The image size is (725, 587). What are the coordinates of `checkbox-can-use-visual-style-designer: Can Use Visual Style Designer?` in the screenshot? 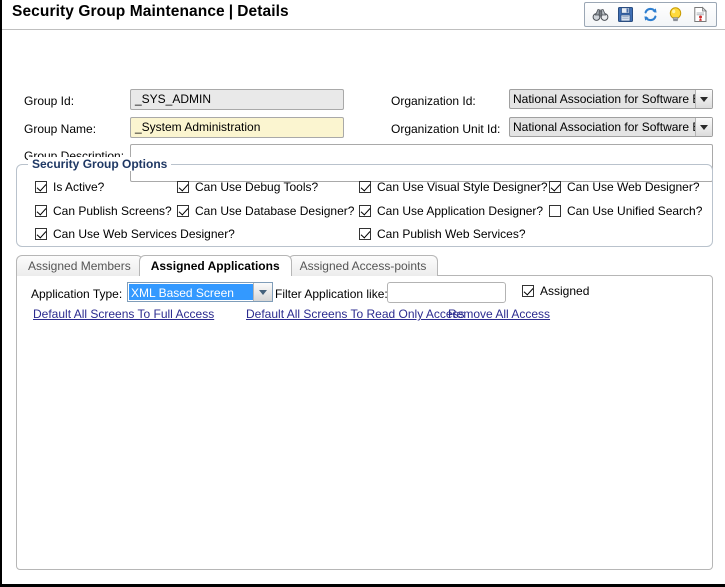 It's located at (453, 187).